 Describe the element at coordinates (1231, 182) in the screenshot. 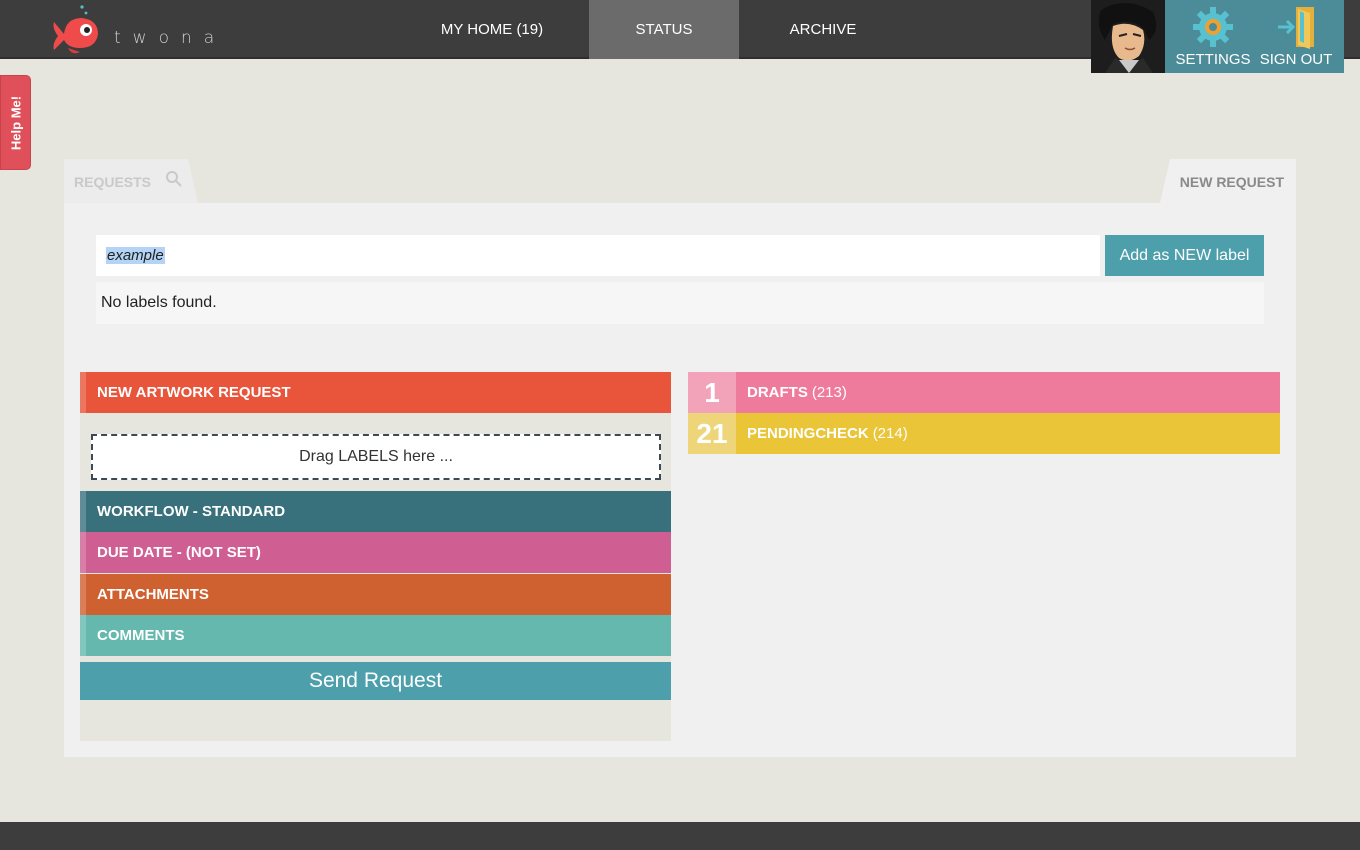

I see `tab-new-request-label: NEW REQUEST` at that location.